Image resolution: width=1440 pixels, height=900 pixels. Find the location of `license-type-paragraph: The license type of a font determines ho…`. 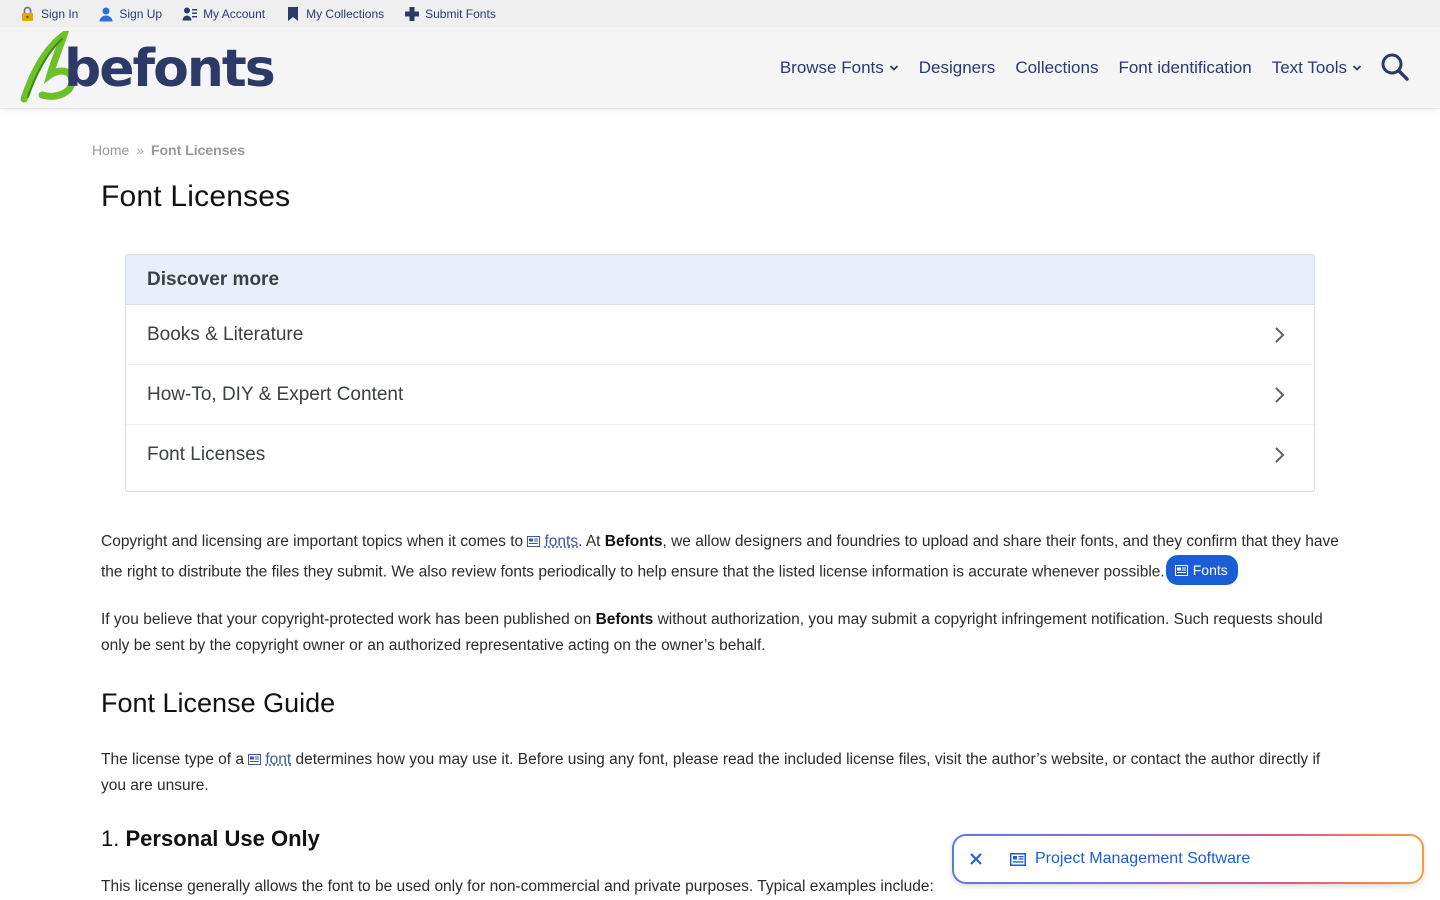

license-type-paragraph: The license type of a font determines ho… is located at coordinates (721, 773).